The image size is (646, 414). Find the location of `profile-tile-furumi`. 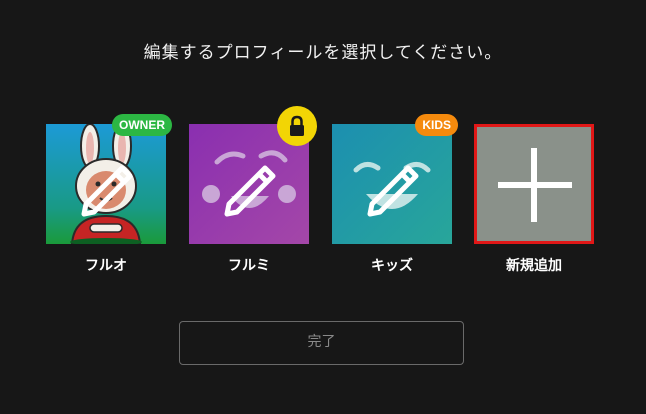

profile-tile-furumi is located at coordinates (253, 175).